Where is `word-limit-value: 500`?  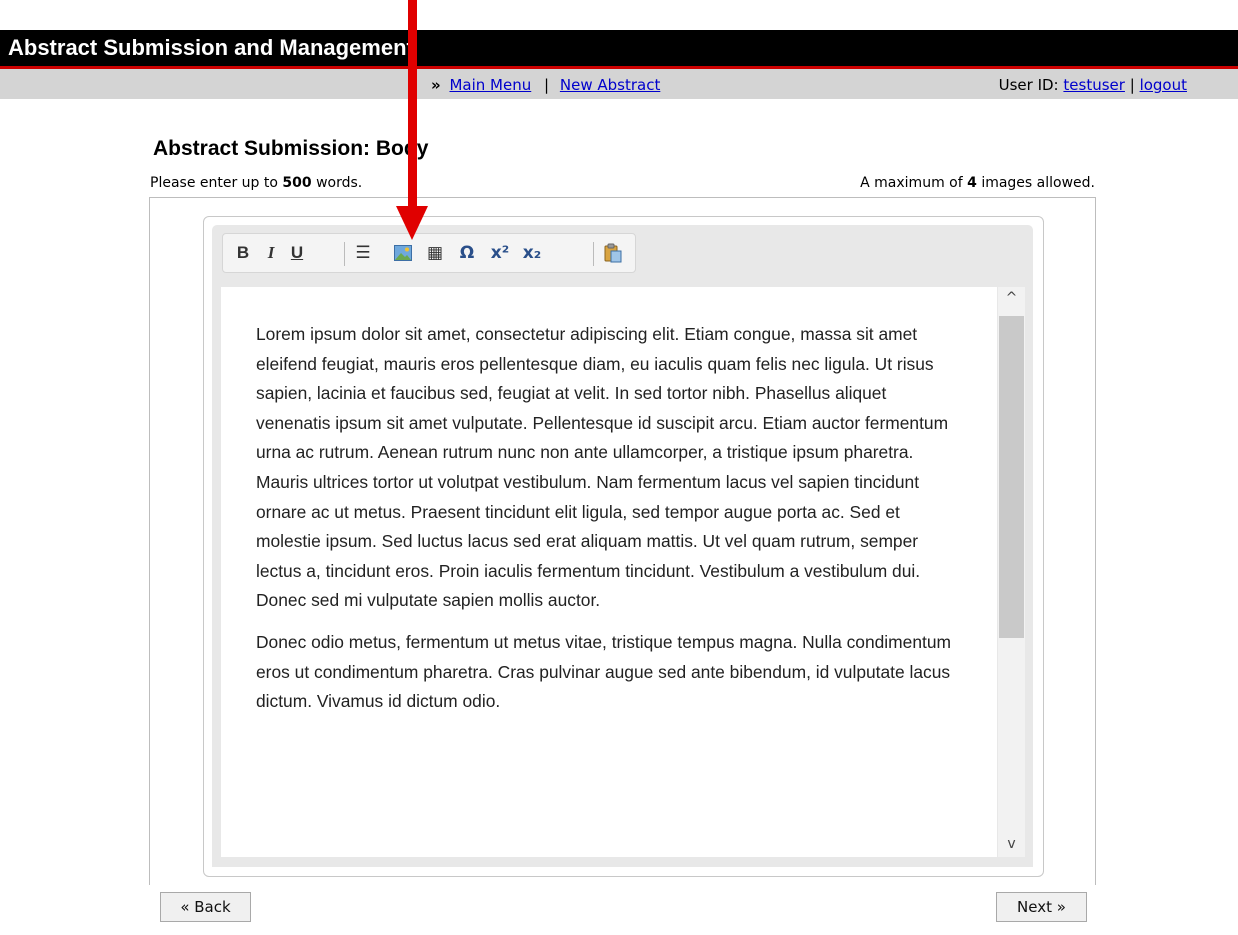
word-limit-value: 500 is located at coordinates (297, 183).